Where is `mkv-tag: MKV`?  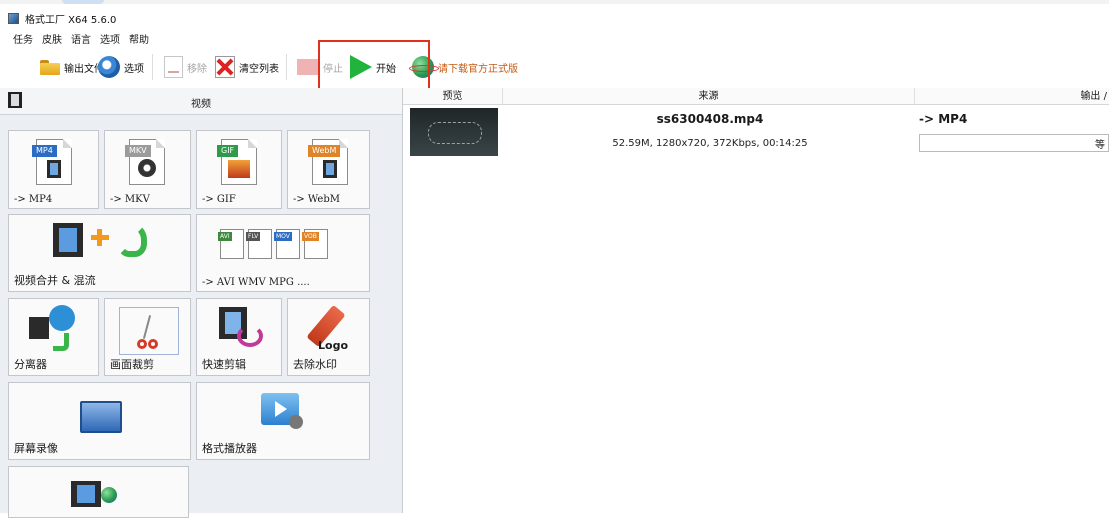 mkv-tag: MKV is located at coordinates (138, 151).